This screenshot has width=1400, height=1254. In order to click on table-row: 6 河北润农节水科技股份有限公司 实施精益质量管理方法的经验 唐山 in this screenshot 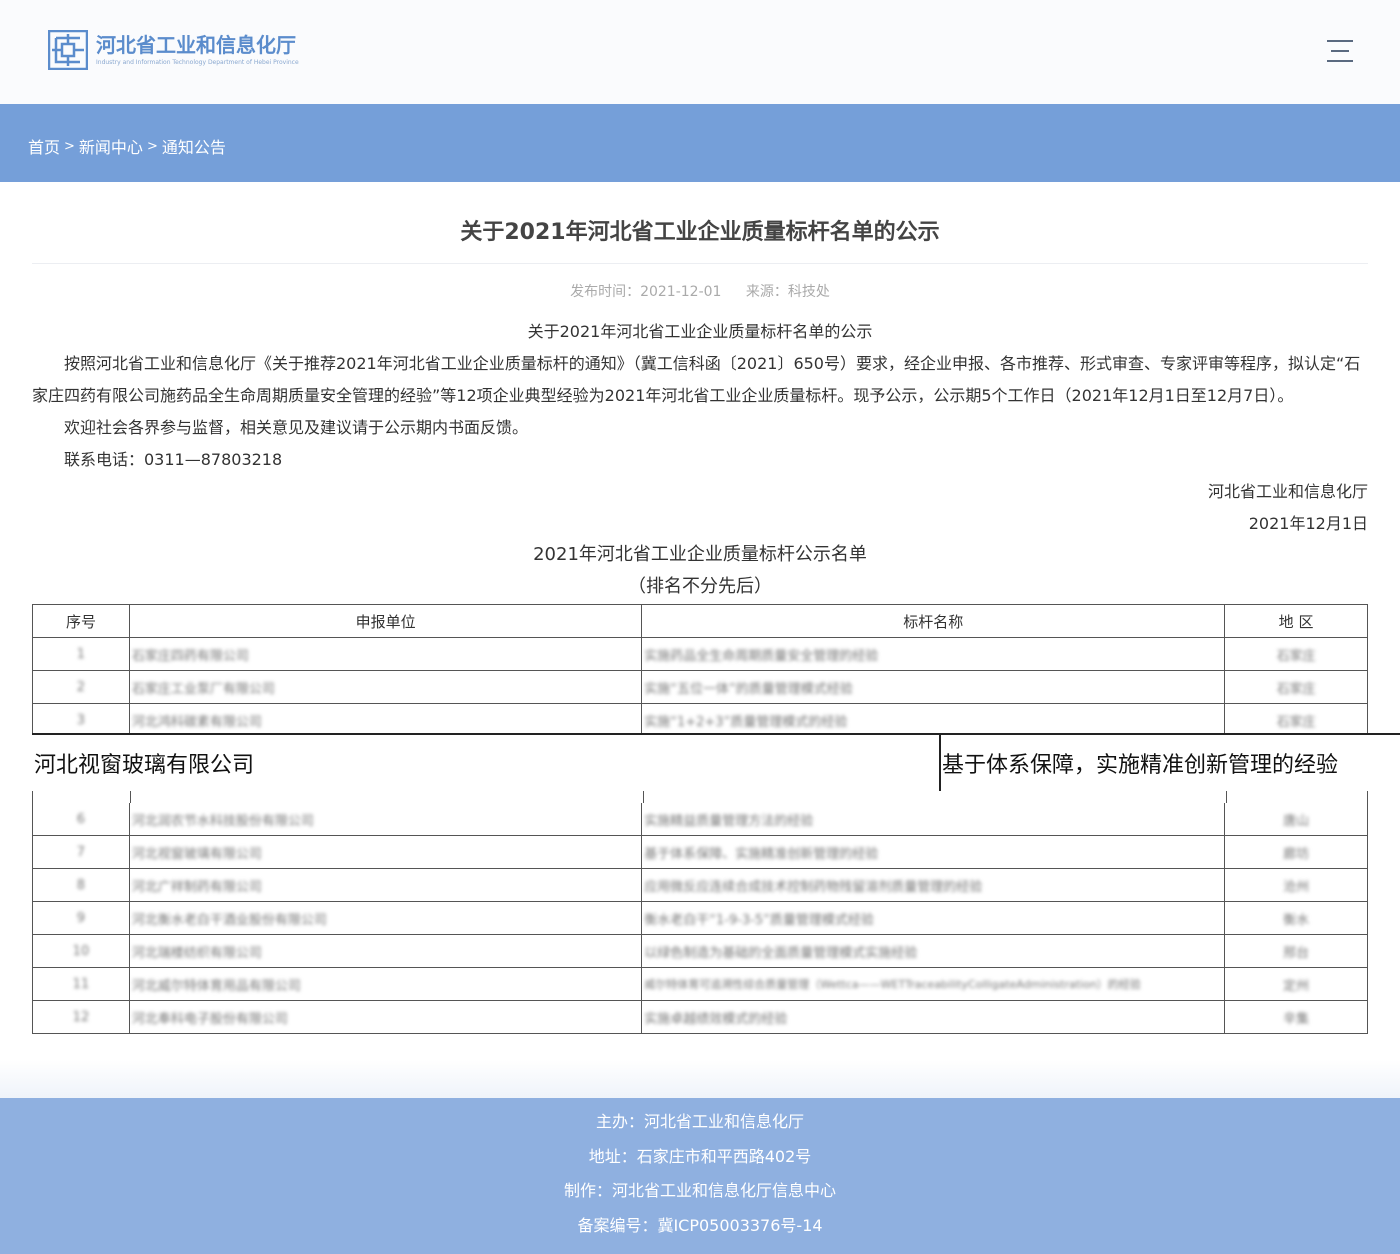, I will do `click(700, 819)`.